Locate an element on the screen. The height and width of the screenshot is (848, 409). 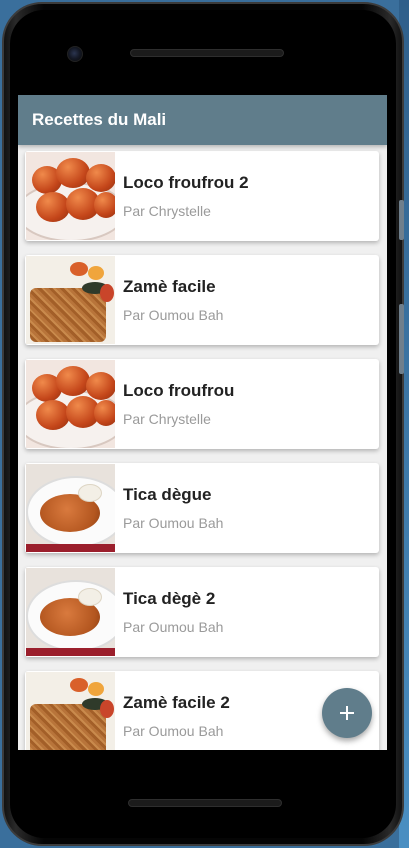
power-button is located at coordinates (401, 339).